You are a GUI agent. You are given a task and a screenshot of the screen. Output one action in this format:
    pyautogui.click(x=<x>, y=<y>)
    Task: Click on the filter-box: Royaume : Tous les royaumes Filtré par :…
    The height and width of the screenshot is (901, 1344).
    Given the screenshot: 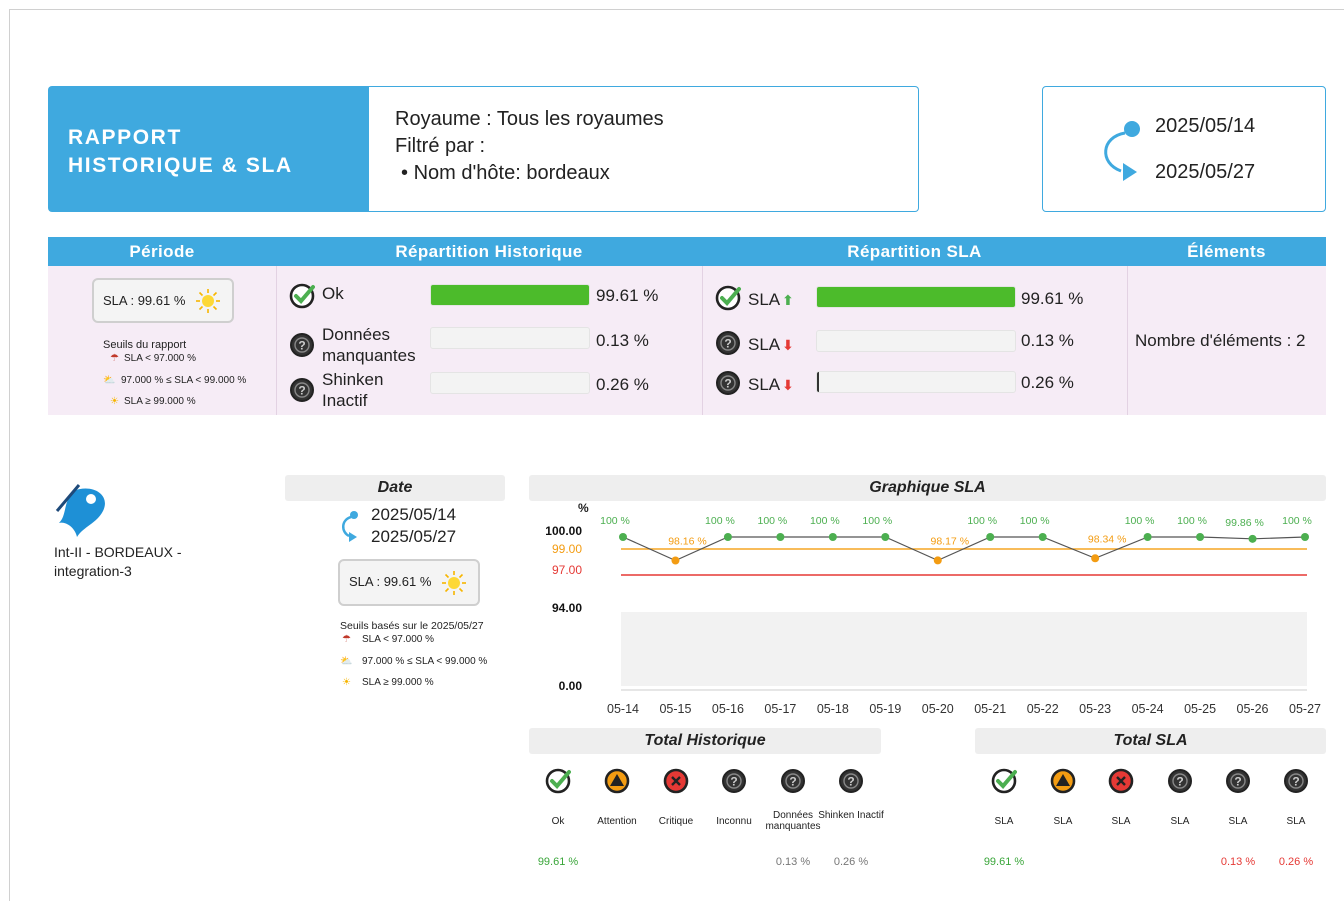 What is the action you would take?
    pyautogui.click(x=644, y=149)
    